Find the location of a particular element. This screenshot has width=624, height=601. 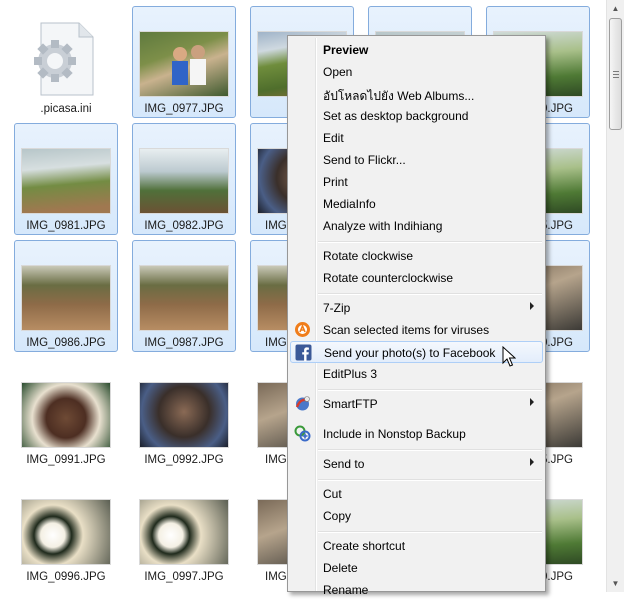

menu-item-label: Include in Nonstop Backup is located at coordinates (394, 434).